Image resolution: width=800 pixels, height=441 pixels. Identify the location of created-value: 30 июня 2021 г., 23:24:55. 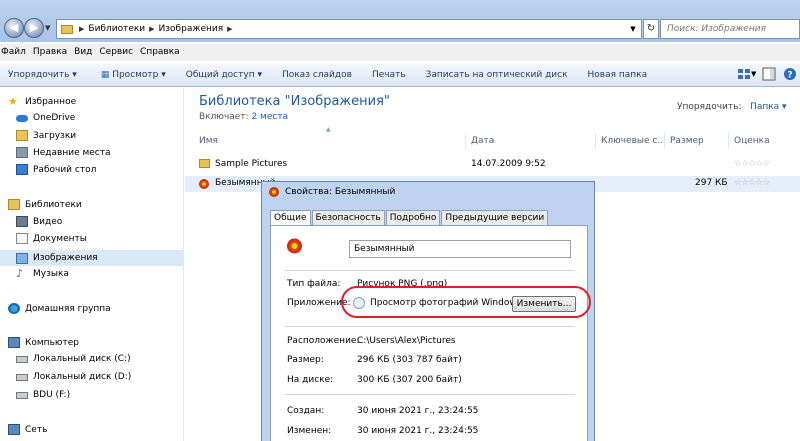
(418, 411).